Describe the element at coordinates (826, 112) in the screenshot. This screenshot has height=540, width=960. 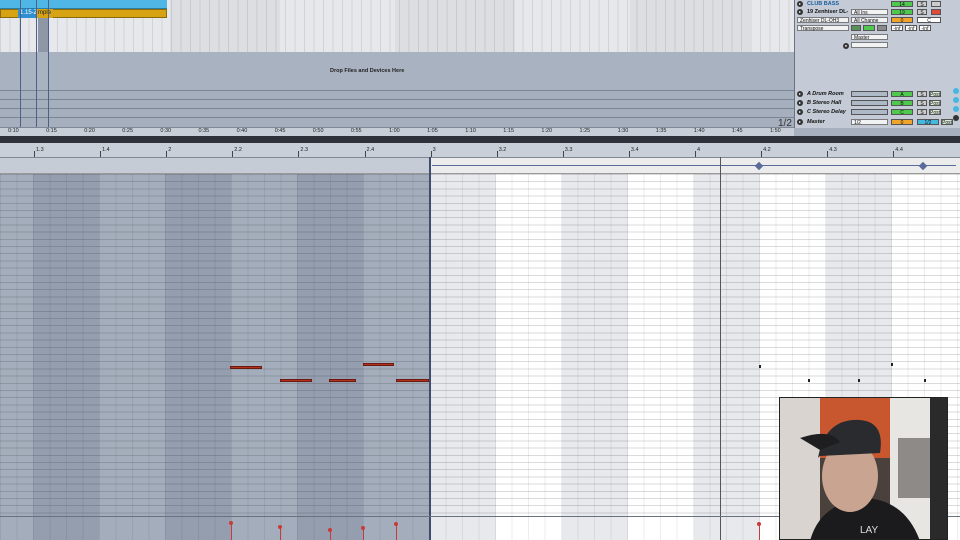
I see `return-track-name: C Stereo Delay` at that location.